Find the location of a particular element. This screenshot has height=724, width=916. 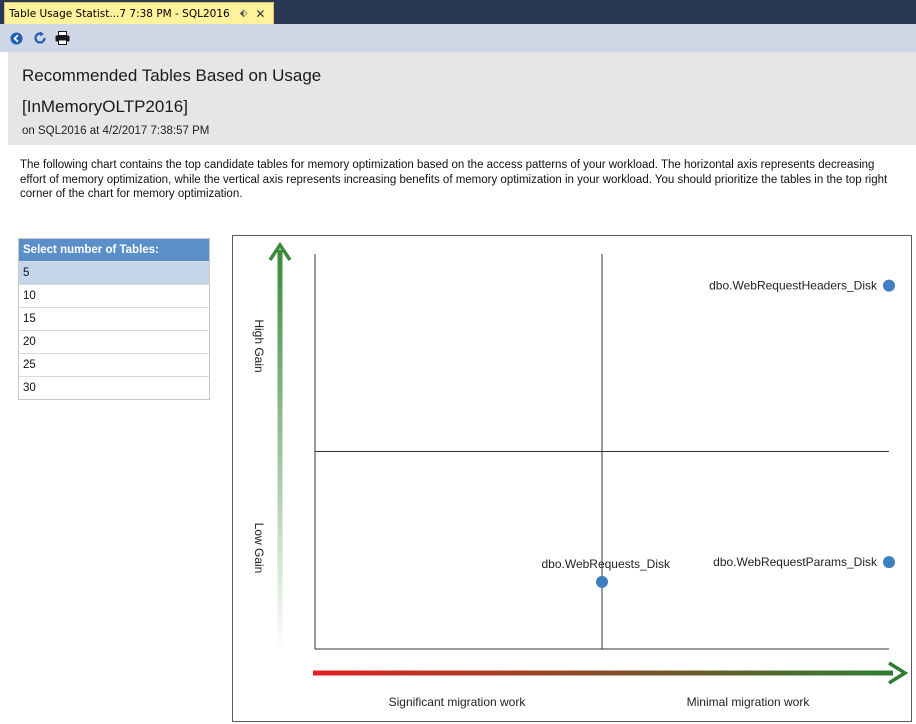

selector-option-15: 15 is located at coordinates (114, 318).